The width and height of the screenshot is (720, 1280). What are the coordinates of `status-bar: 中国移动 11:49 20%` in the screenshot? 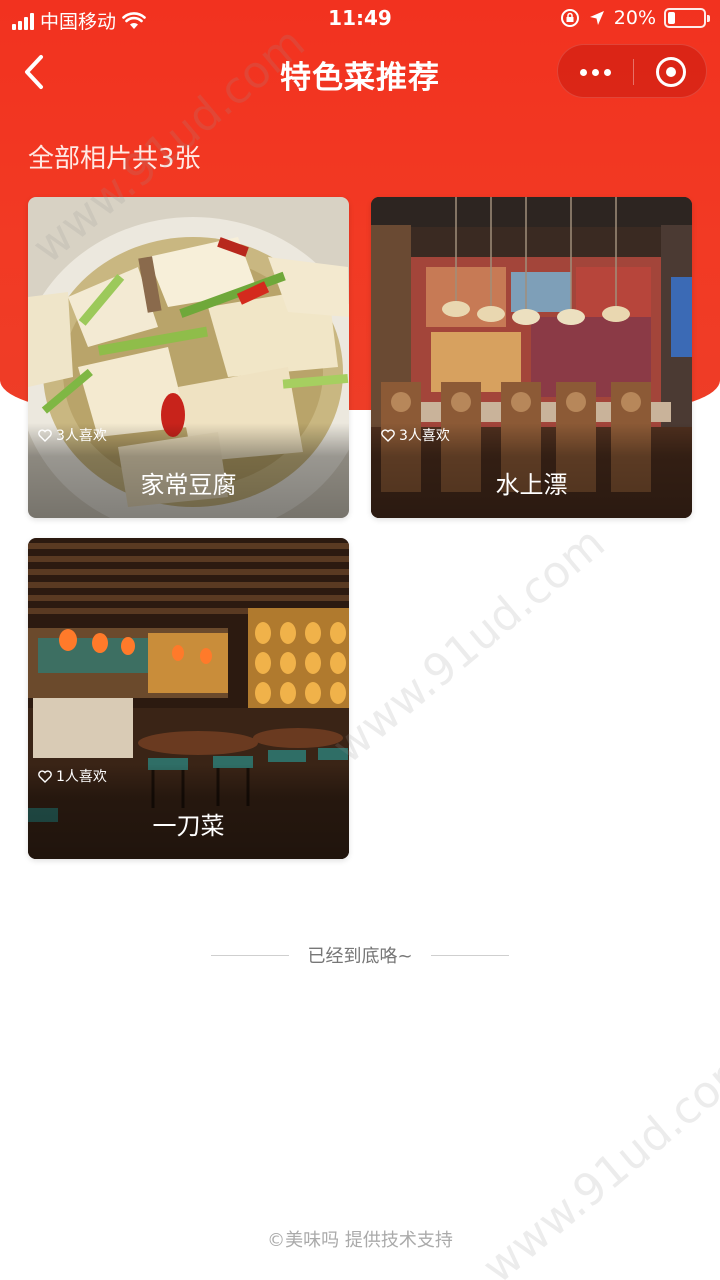 It's located at (360, 20).